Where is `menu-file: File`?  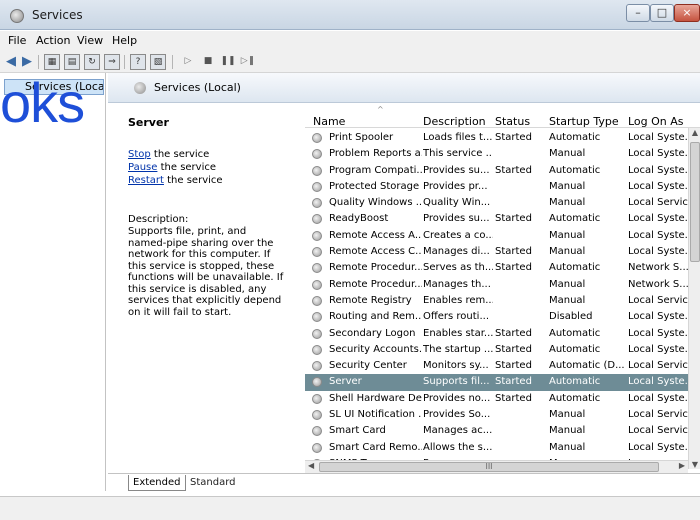 menu-file: File is located at coordinates (17, 40).